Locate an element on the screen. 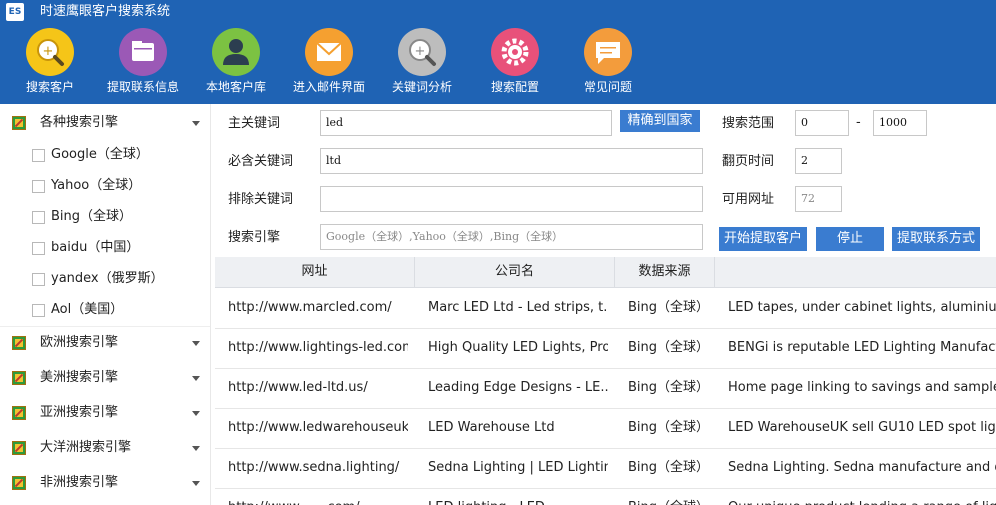 This screenshot has height=505, width=996. column-header-company: 公司名 is located at coordinates (515, 272).